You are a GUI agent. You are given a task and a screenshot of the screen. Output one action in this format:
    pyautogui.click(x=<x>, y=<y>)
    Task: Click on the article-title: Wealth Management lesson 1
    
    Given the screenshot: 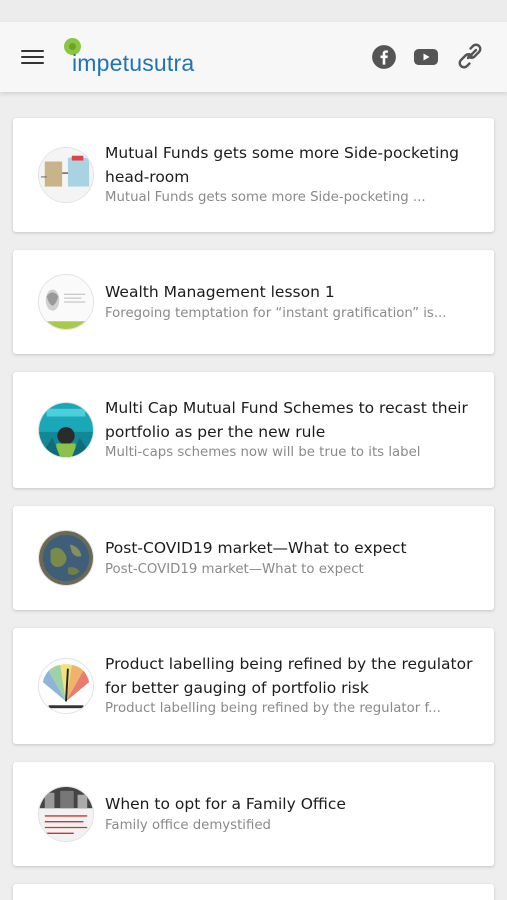 What is the action you would take?
    pyautogui.click(x=220, y=292)
    